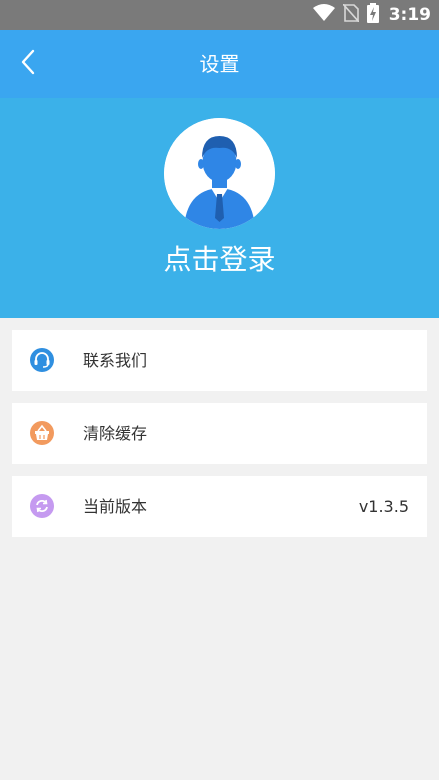  What do you see at coordinates (115, 506) in the screenshot?
I see `settings-item-label: 当前版本` at bounding box center [115, 506].